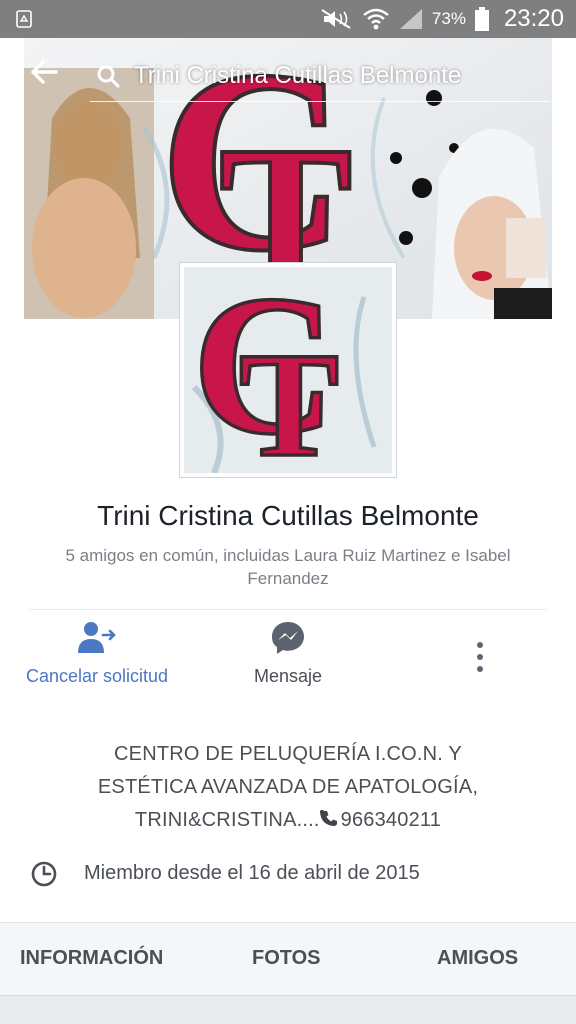  I want to click on search-bar: Trini Cristina Cutillas Belmonte, so click(320, 80).